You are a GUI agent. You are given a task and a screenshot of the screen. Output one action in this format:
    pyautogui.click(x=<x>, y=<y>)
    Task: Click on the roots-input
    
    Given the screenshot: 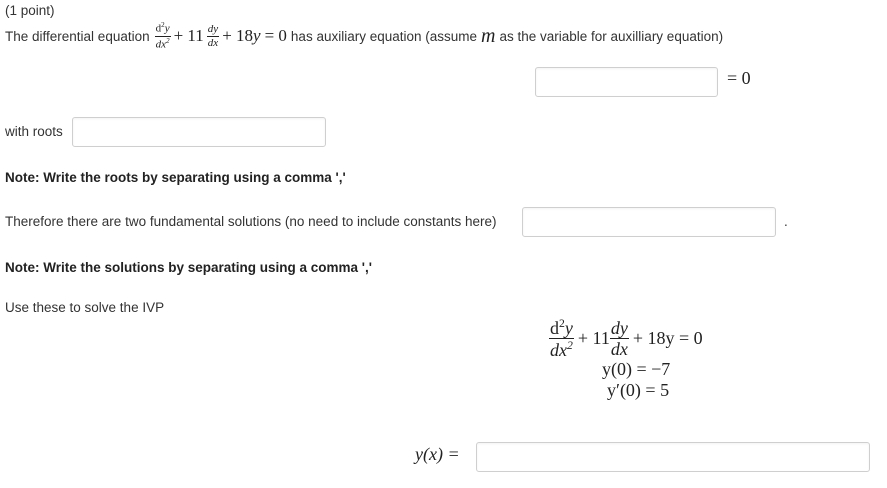 What is the action you would take?
    pyautogui.click(x=199, y=132)
    